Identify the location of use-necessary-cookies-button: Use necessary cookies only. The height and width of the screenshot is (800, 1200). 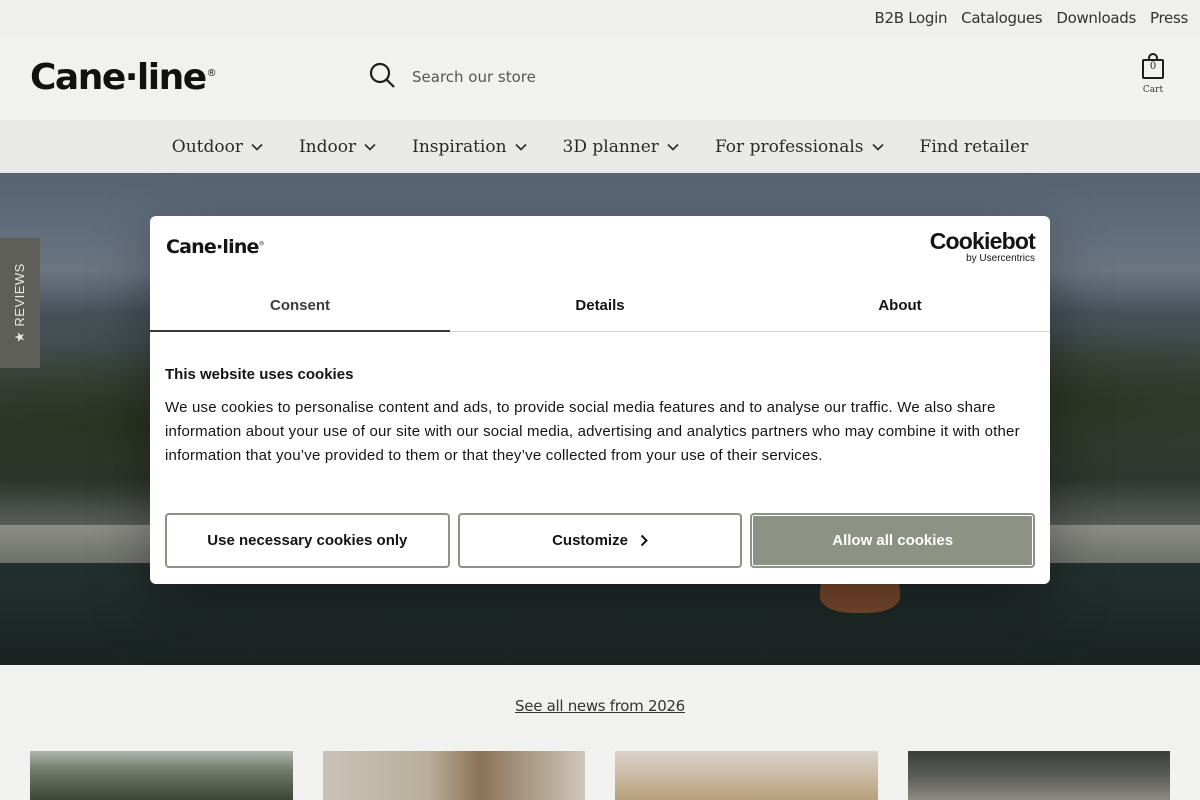
(307, 540).